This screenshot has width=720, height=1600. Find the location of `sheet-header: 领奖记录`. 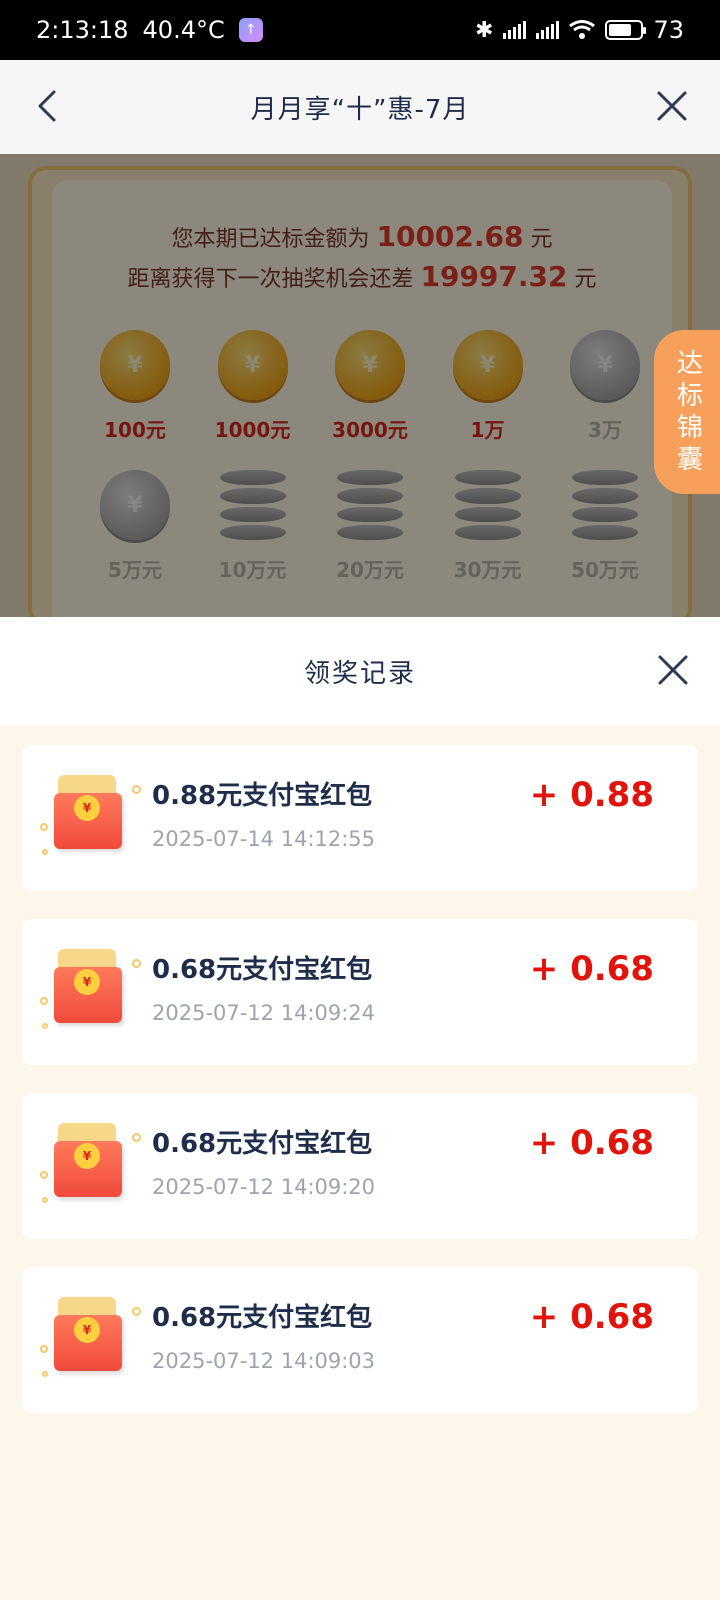

sheet-header: 领奖记录 is located at coordinates (360, 671).